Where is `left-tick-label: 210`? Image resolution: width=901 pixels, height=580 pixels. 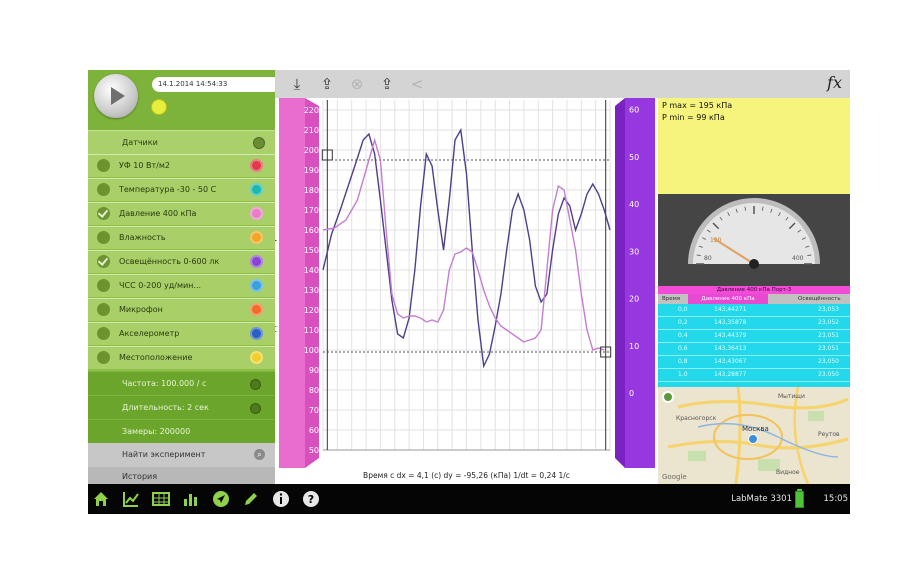
left-tick-label: 210 is located at coordinates (311, 130).